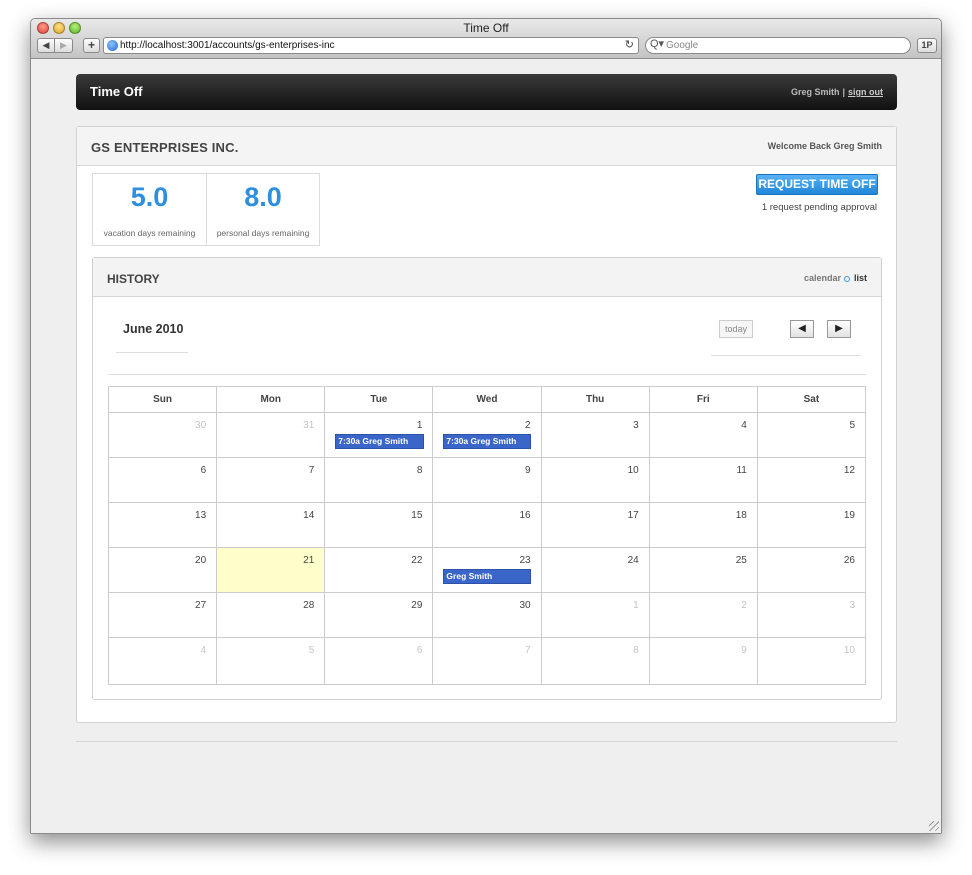 The image size is (972, 875). Describe the element at coordinates (311, 650) in the screenshot. I see `day-number: 5` at that location.